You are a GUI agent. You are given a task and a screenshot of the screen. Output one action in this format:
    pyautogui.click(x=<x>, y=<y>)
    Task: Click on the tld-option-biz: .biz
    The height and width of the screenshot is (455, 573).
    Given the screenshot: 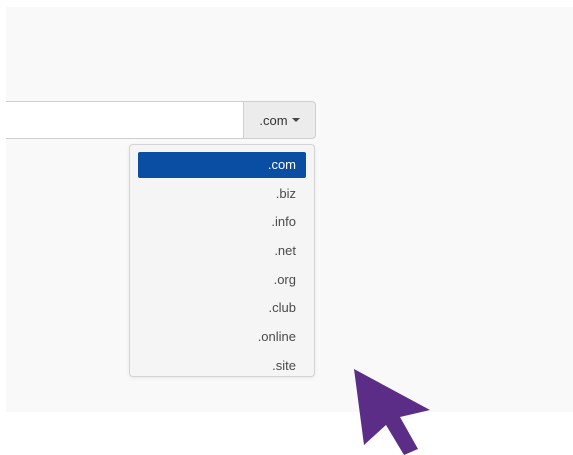 What is the action you would take?
    pyautogui.click(x=222, y=194)
    